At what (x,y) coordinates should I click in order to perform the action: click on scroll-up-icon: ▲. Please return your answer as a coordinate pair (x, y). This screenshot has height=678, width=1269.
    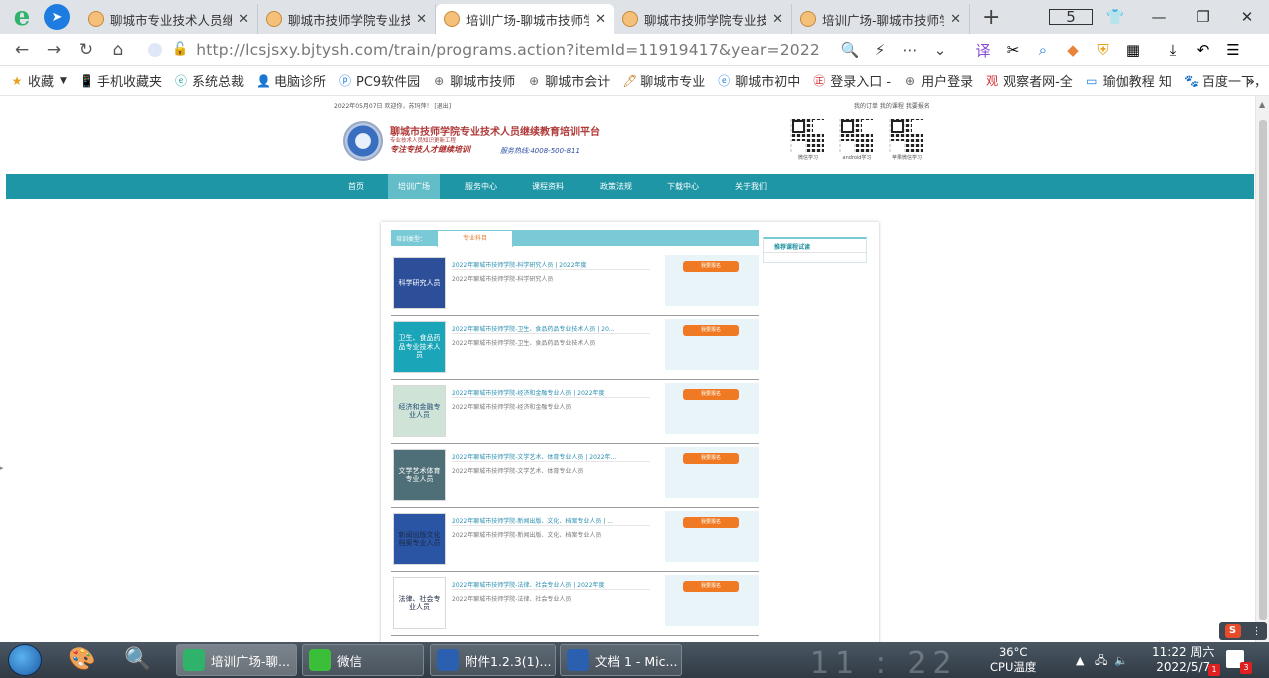
    Looking at the image, I should click on (1262, 104).